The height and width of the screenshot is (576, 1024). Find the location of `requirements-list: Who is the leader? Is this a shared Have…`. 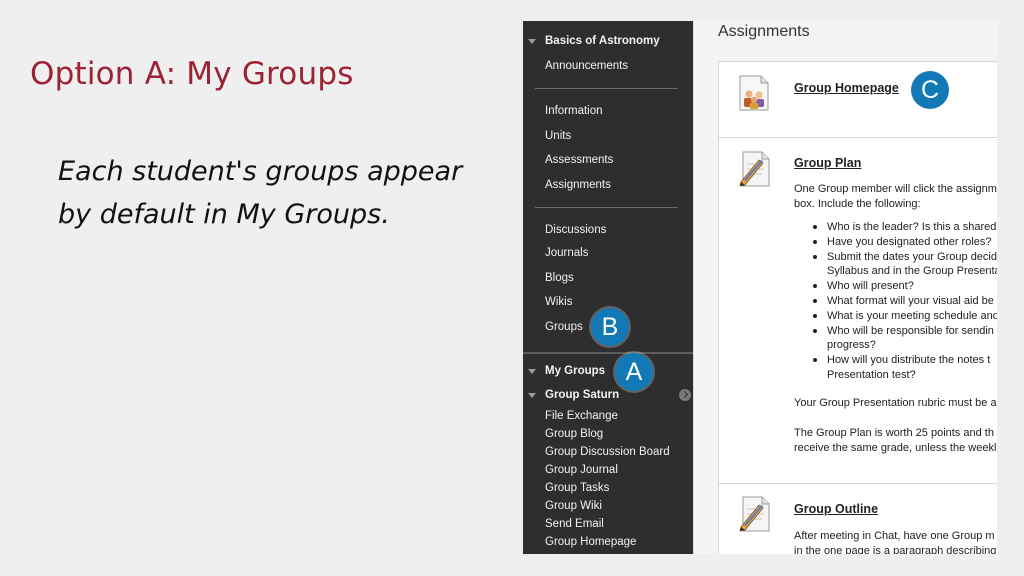

requirements-list: Who is the leader? Is this a shared Have… is located at coordinates (904, 301).